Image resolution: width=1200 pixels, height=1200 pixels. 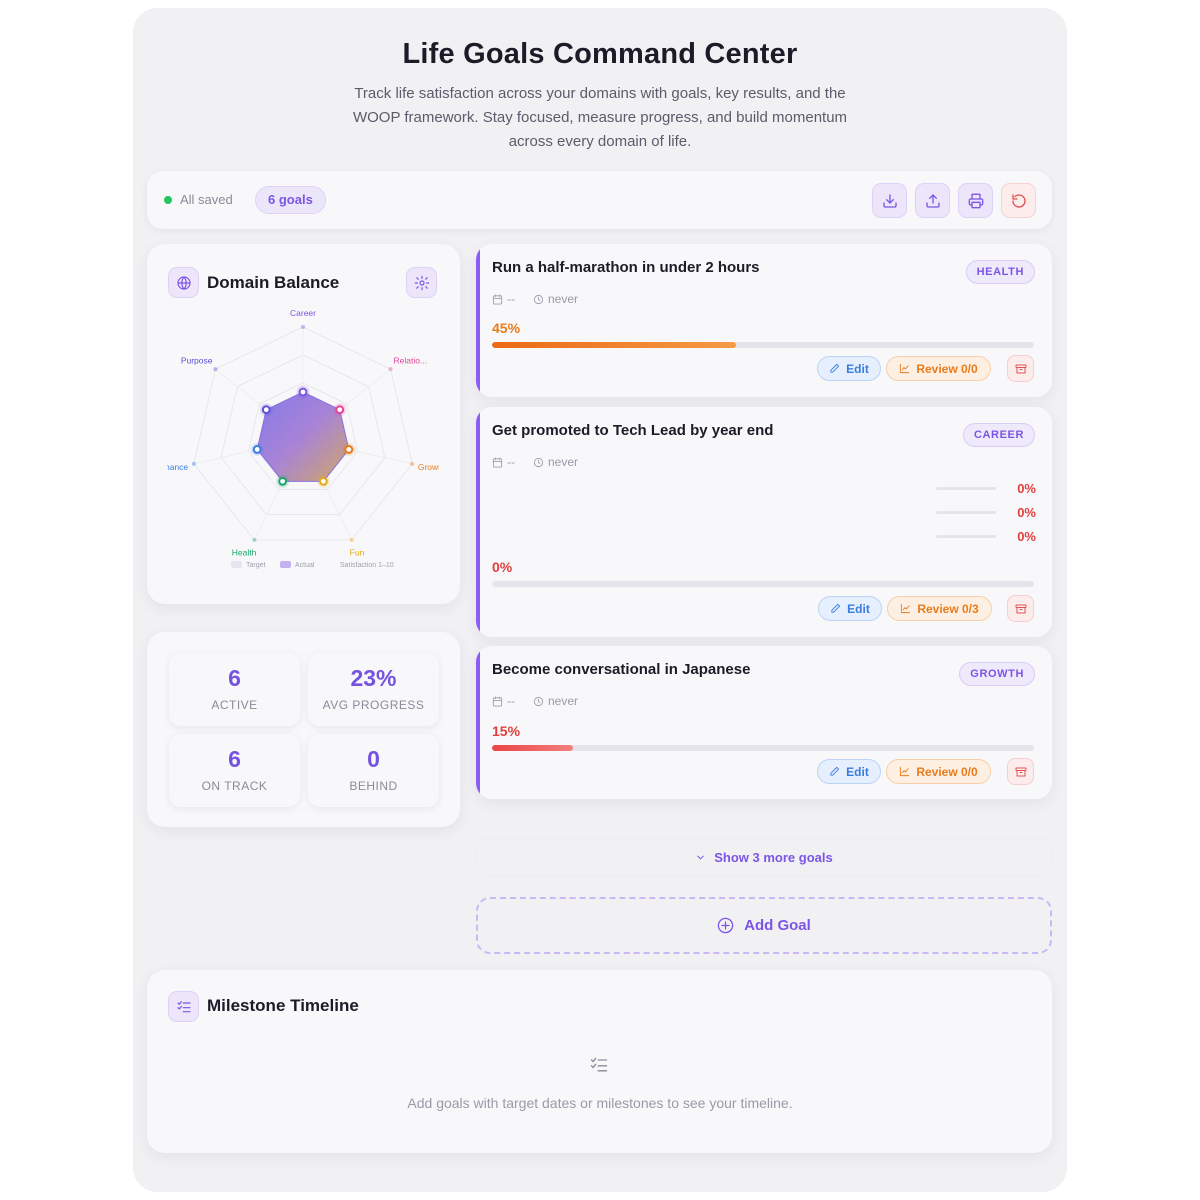 I want to click on stat-on-track-value: 6, so click(x=234, y=759).